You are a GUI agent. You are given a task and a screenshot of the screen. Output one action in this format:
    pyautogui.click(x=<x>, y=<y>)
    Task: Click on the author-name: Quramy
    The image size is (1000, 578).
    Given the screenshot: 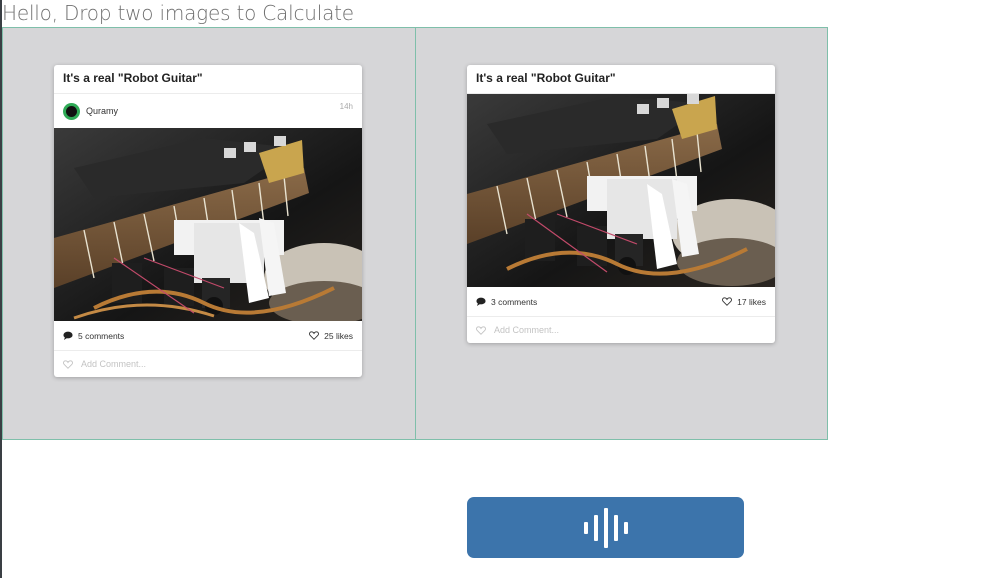 What is the action you would take?
    pyautogui.click(x=102, y=111)
    